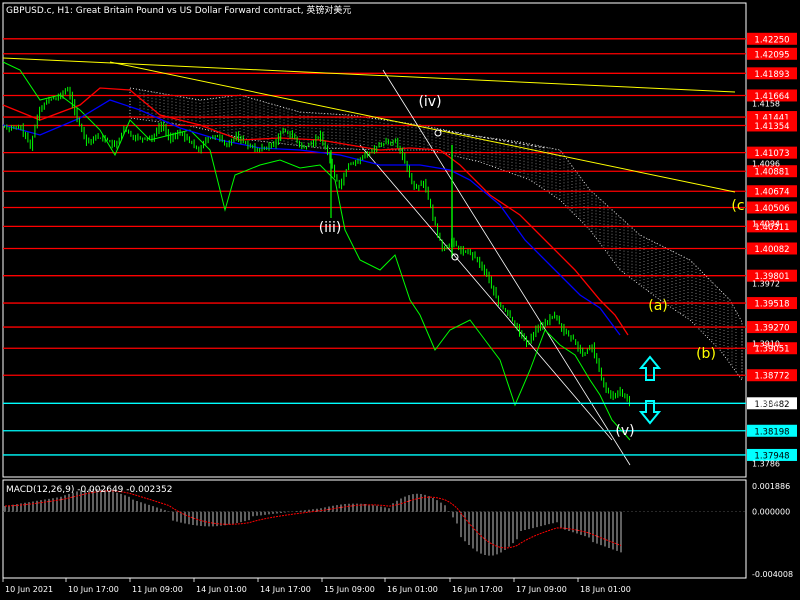  Describe the element at coordinates (771, 377) in the screenshot. I see `red-level-label-text: 1.38772` at that location.